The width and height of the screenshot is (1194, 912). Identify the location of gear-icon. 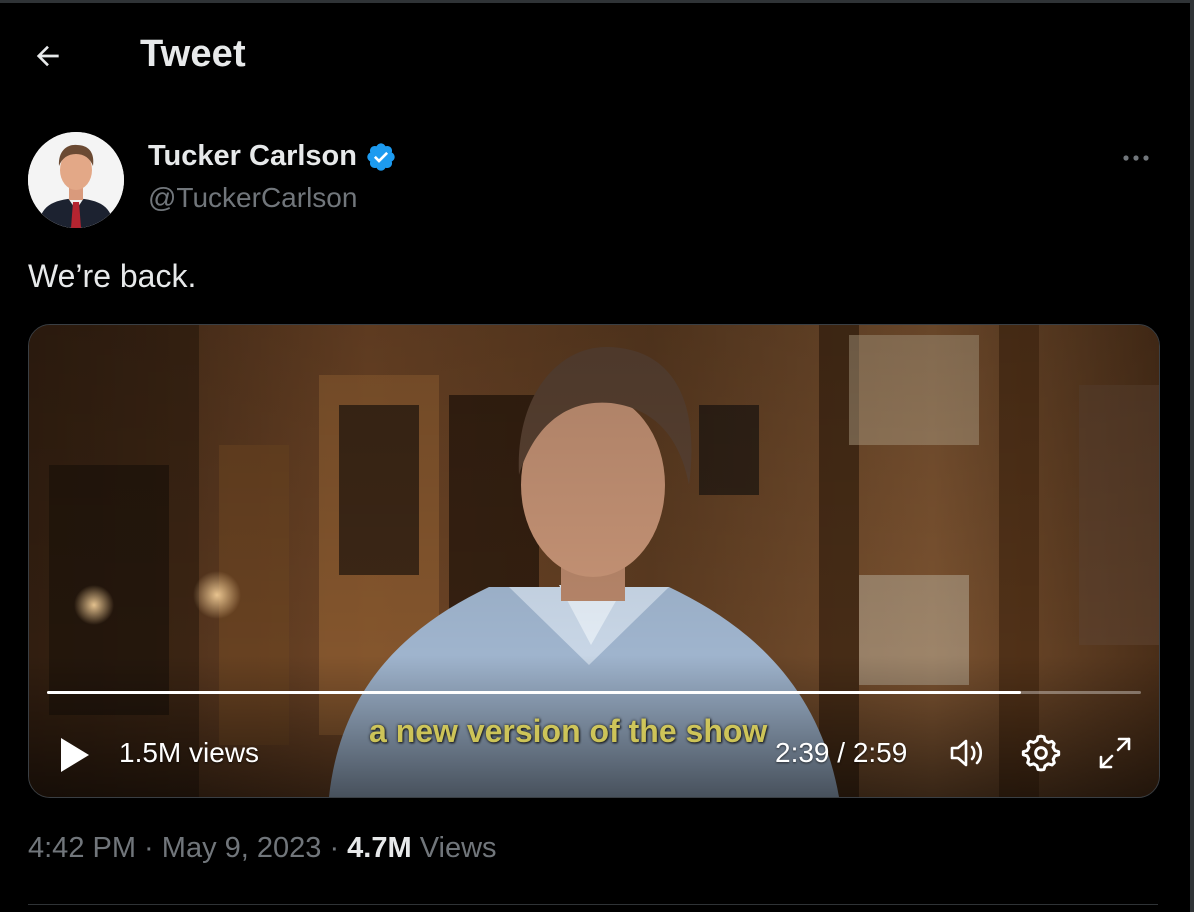
(1041, 753).